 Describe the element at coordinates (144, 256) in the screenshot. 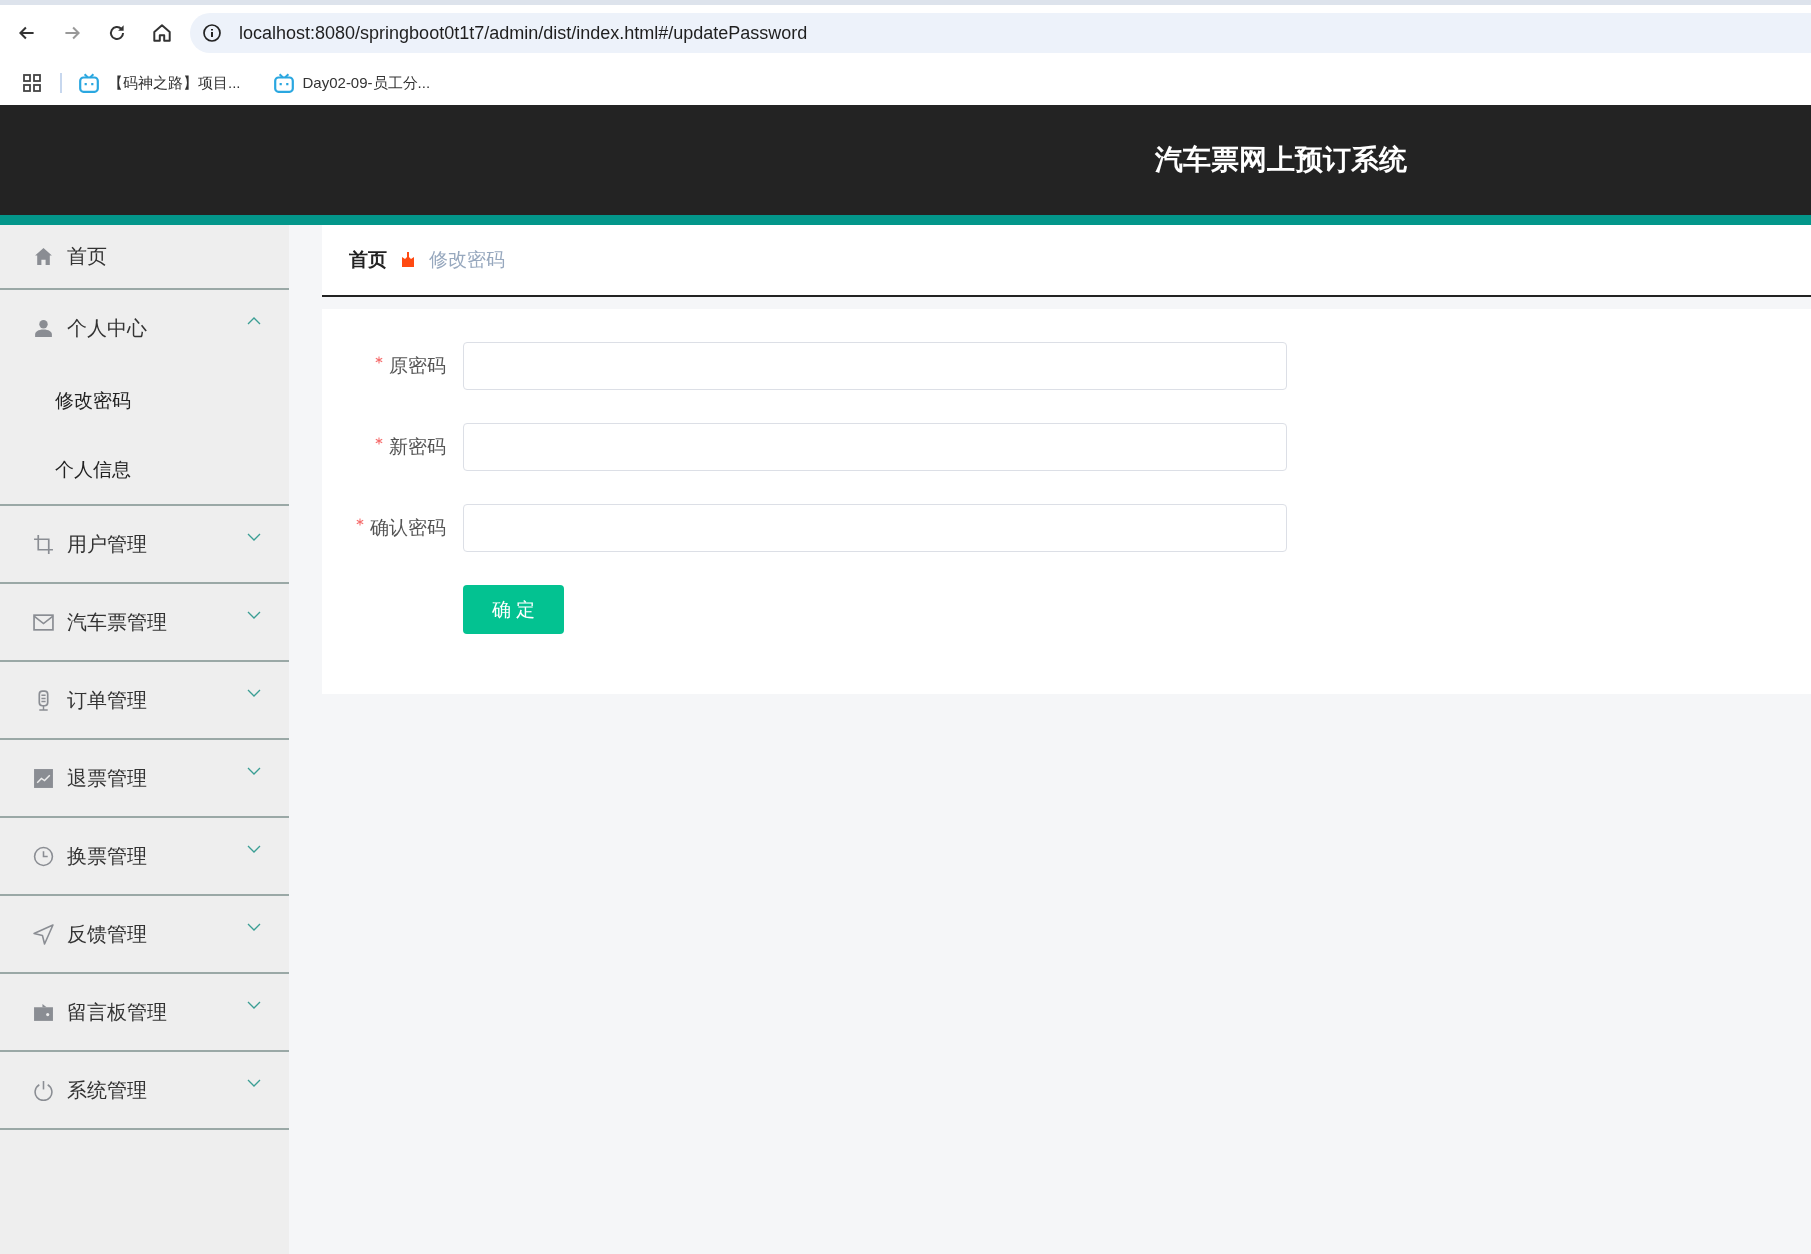

I see `menu-item: 首页` at that location.